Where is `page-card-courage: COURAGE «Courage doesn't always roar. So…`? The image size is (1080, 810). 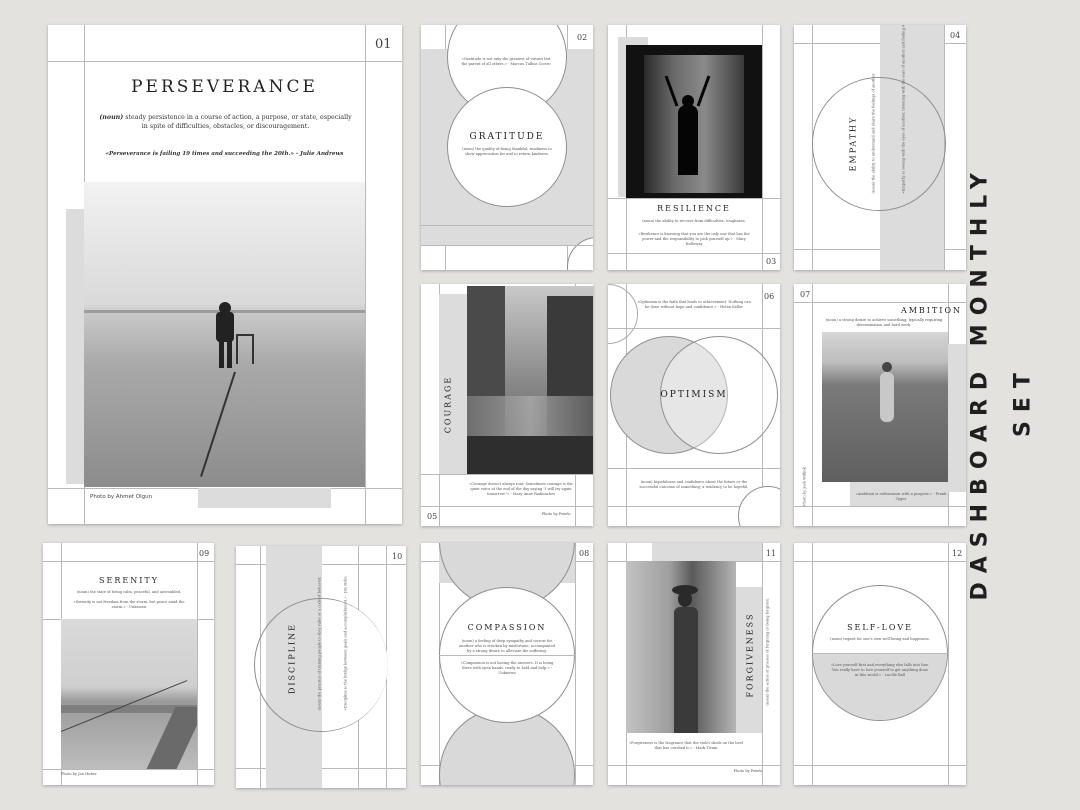
page-card-courage: COURAGE «Courage doesn't always roar. So… is located at coordinates (507, 405).